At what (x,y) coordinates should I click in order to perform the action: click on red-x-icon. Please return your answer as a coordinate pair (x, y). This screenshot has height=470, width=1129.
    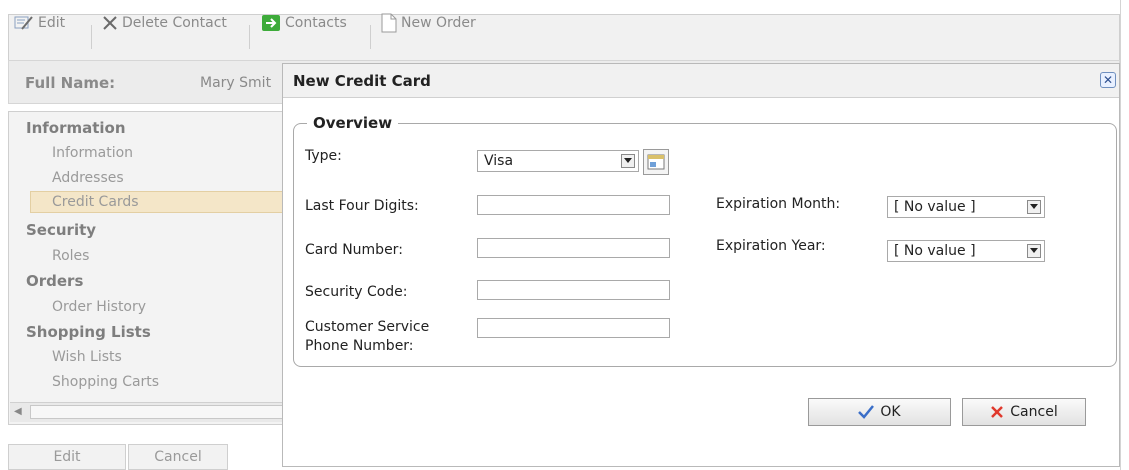
    Looking at the image, I should click on (997, 412).